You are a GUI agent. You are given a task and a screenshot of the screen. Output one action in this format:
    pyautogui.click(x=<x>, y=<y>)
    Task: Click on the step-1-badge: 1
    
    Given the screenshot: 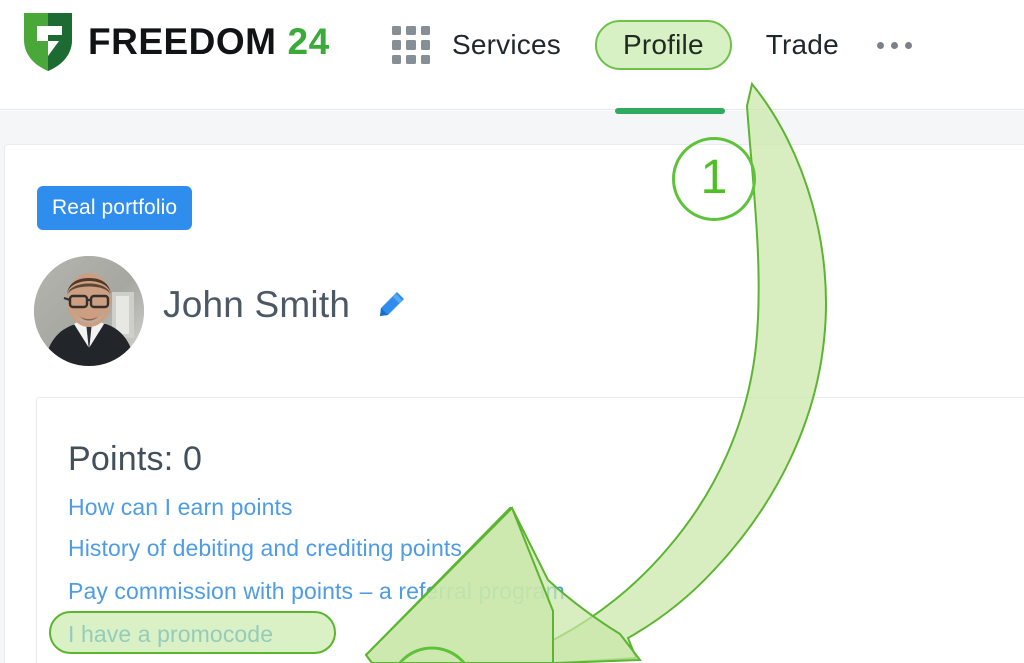 What is the action you would take?
    pyautogui.click(x=714, y=179)
    